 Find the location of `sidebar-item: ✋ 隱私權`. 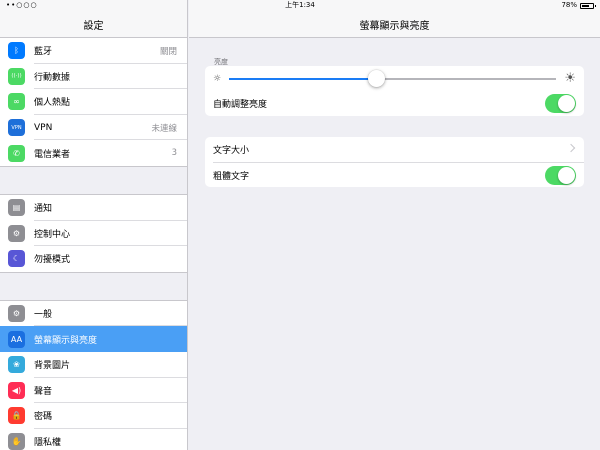

sidebar-item: ✋ 隱私權 is located at coordinates (93, 439).